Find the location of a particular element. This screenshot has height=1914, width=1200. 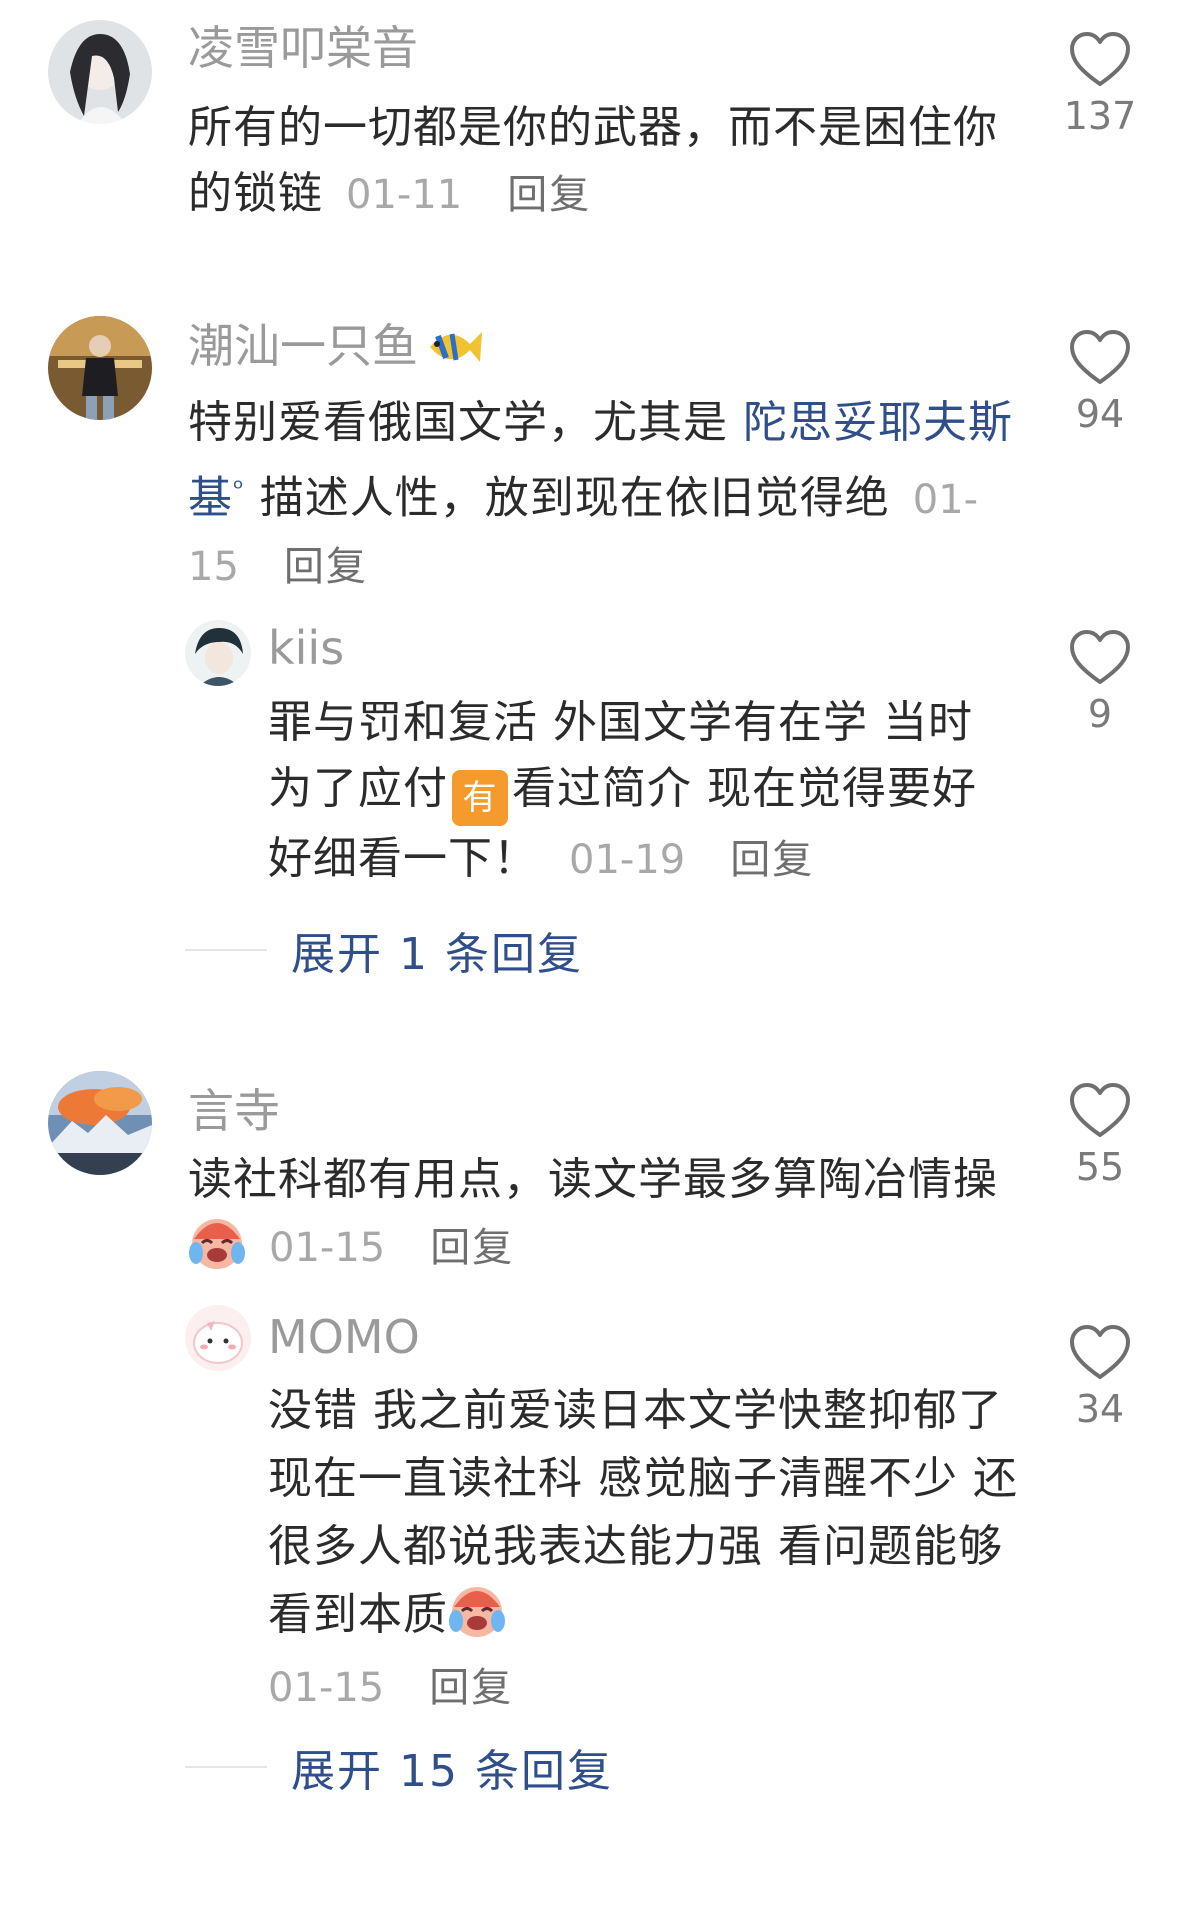

comment-item: 凌雪叩棠音 所有的一切都是你的武器，而不是困住你的锁链 01-11 回复 137 is located at coordinates (600, 115).